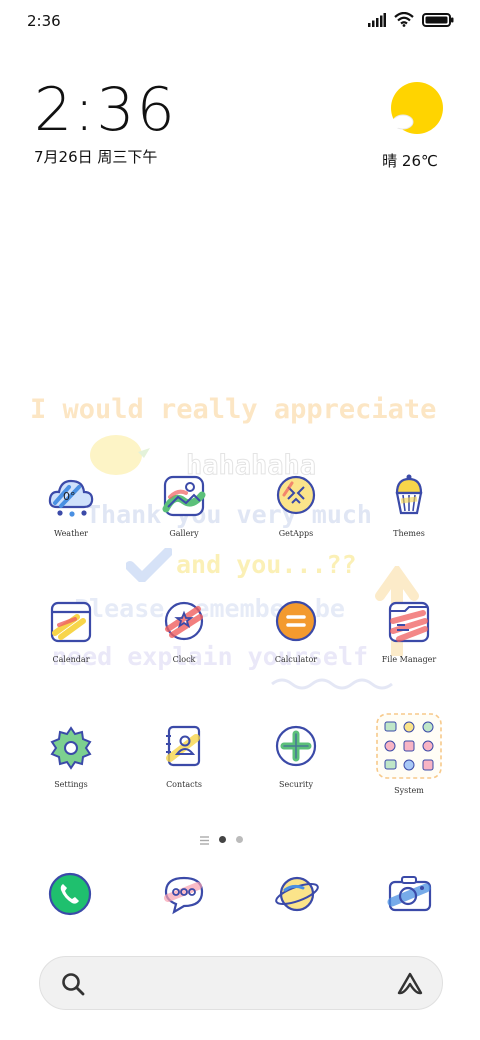 The image size is (480, 1040). I want to click on status-icons, so click(411, 21).